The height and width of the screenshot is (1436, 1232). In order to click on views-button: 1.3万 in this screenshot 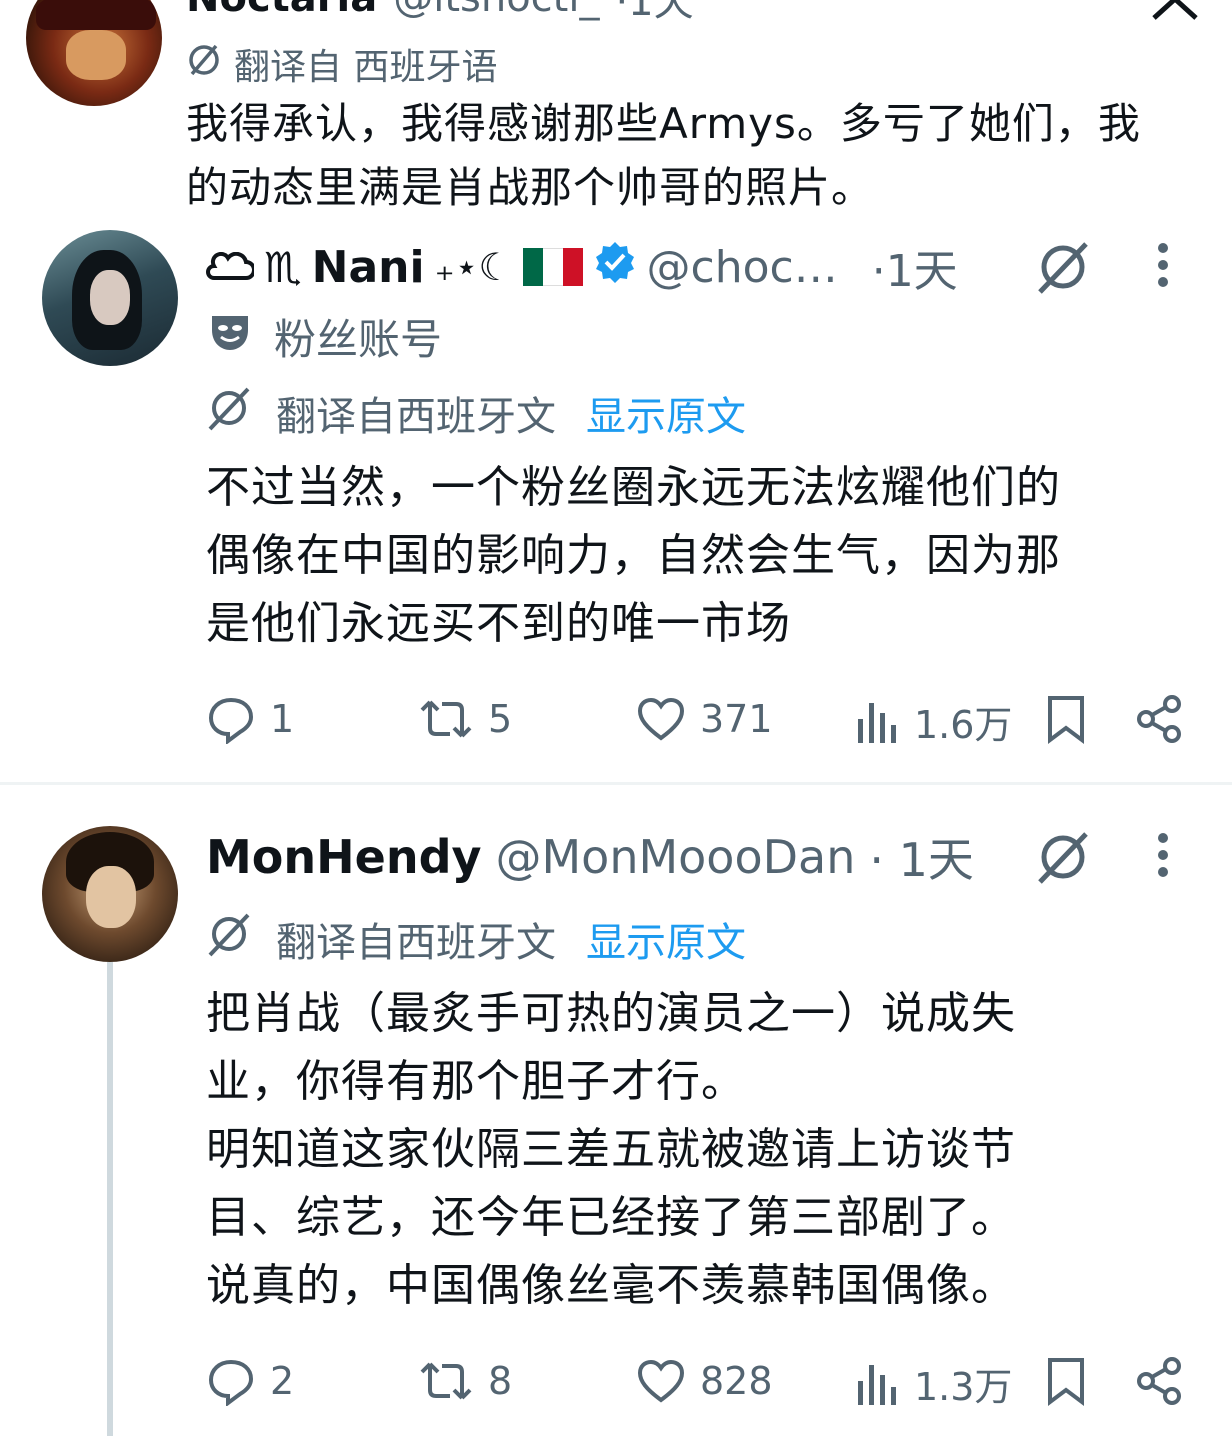, I will do `click(934, 1383)`.